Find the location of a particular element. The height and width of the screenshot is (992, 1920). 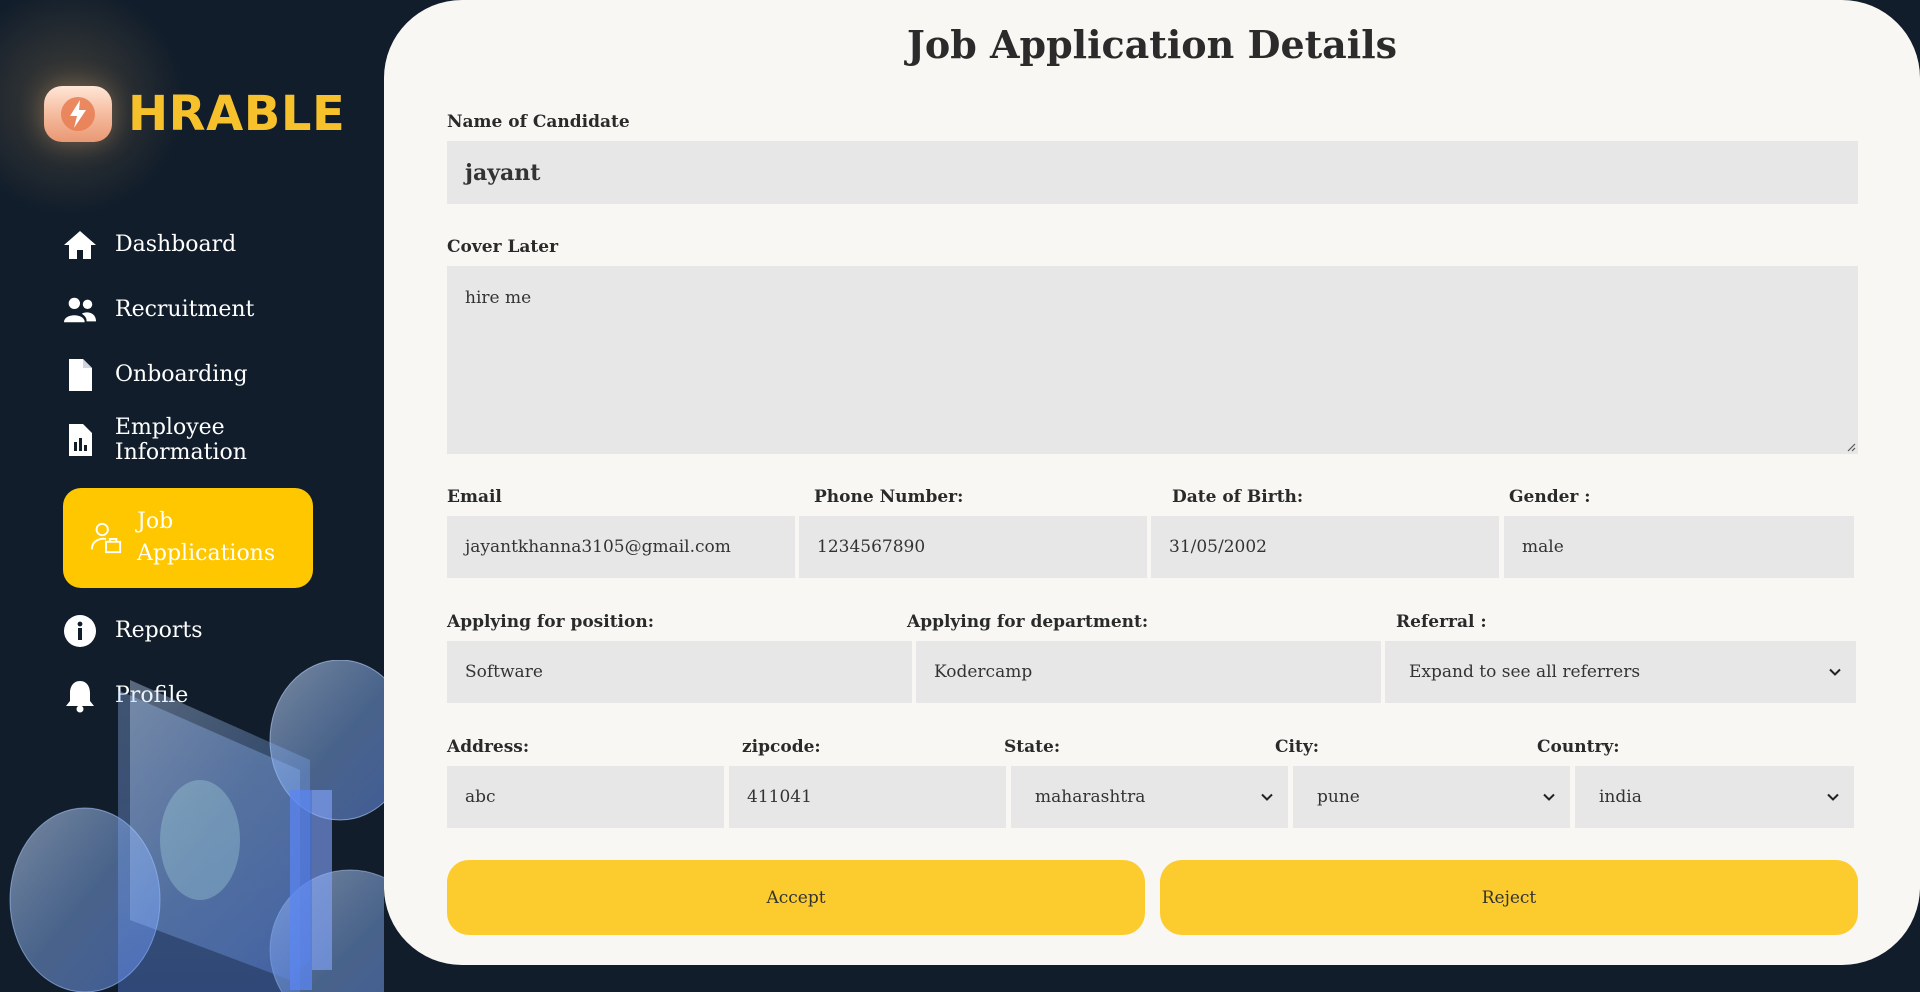

info-icon is located at coordinates (80, 631).